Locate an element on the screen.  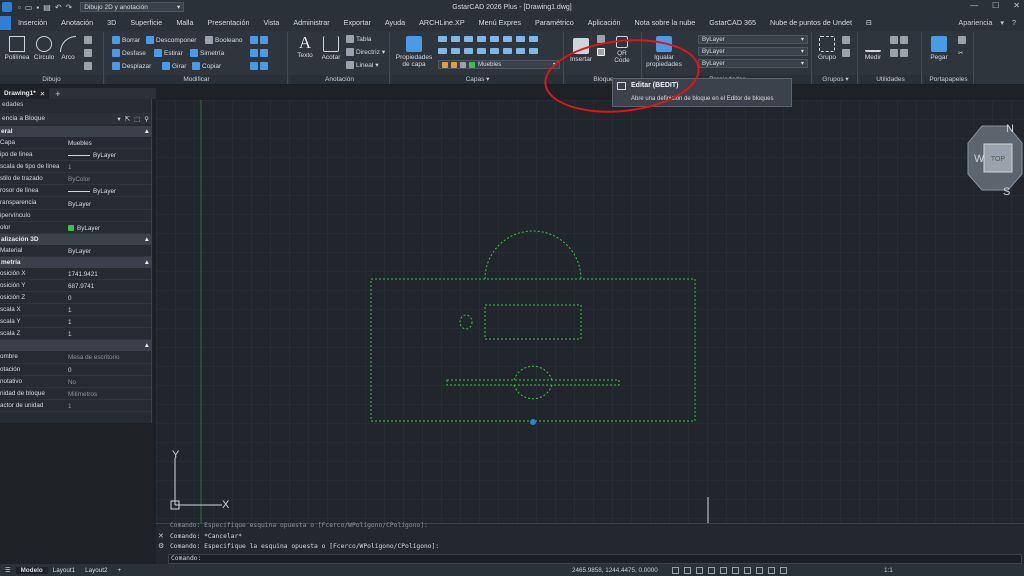
property-row: otación 0 is located at coordinates (75, 370).